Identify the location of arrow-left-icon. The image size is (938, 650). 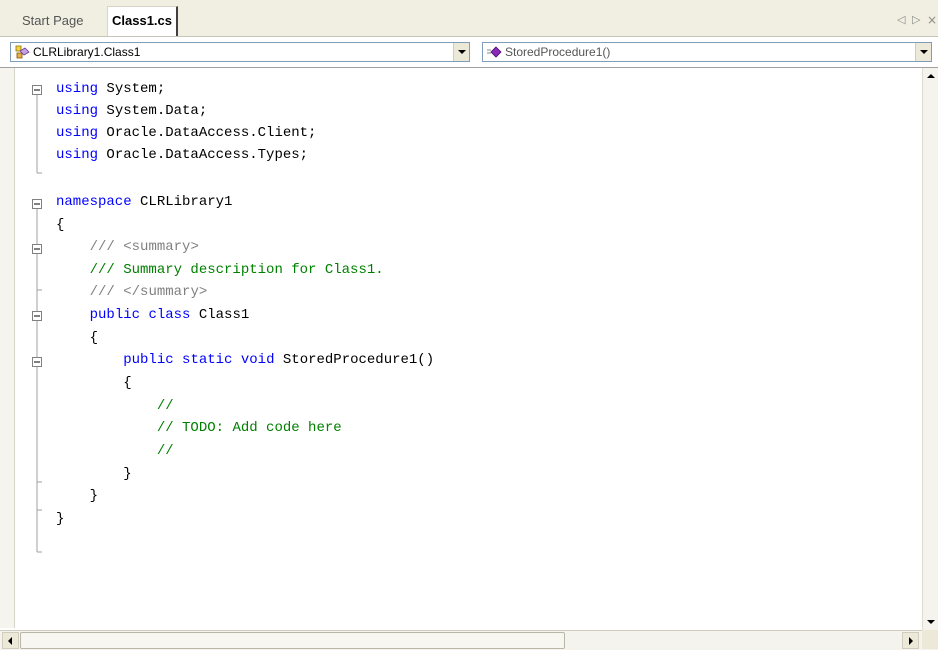
(10, 641).